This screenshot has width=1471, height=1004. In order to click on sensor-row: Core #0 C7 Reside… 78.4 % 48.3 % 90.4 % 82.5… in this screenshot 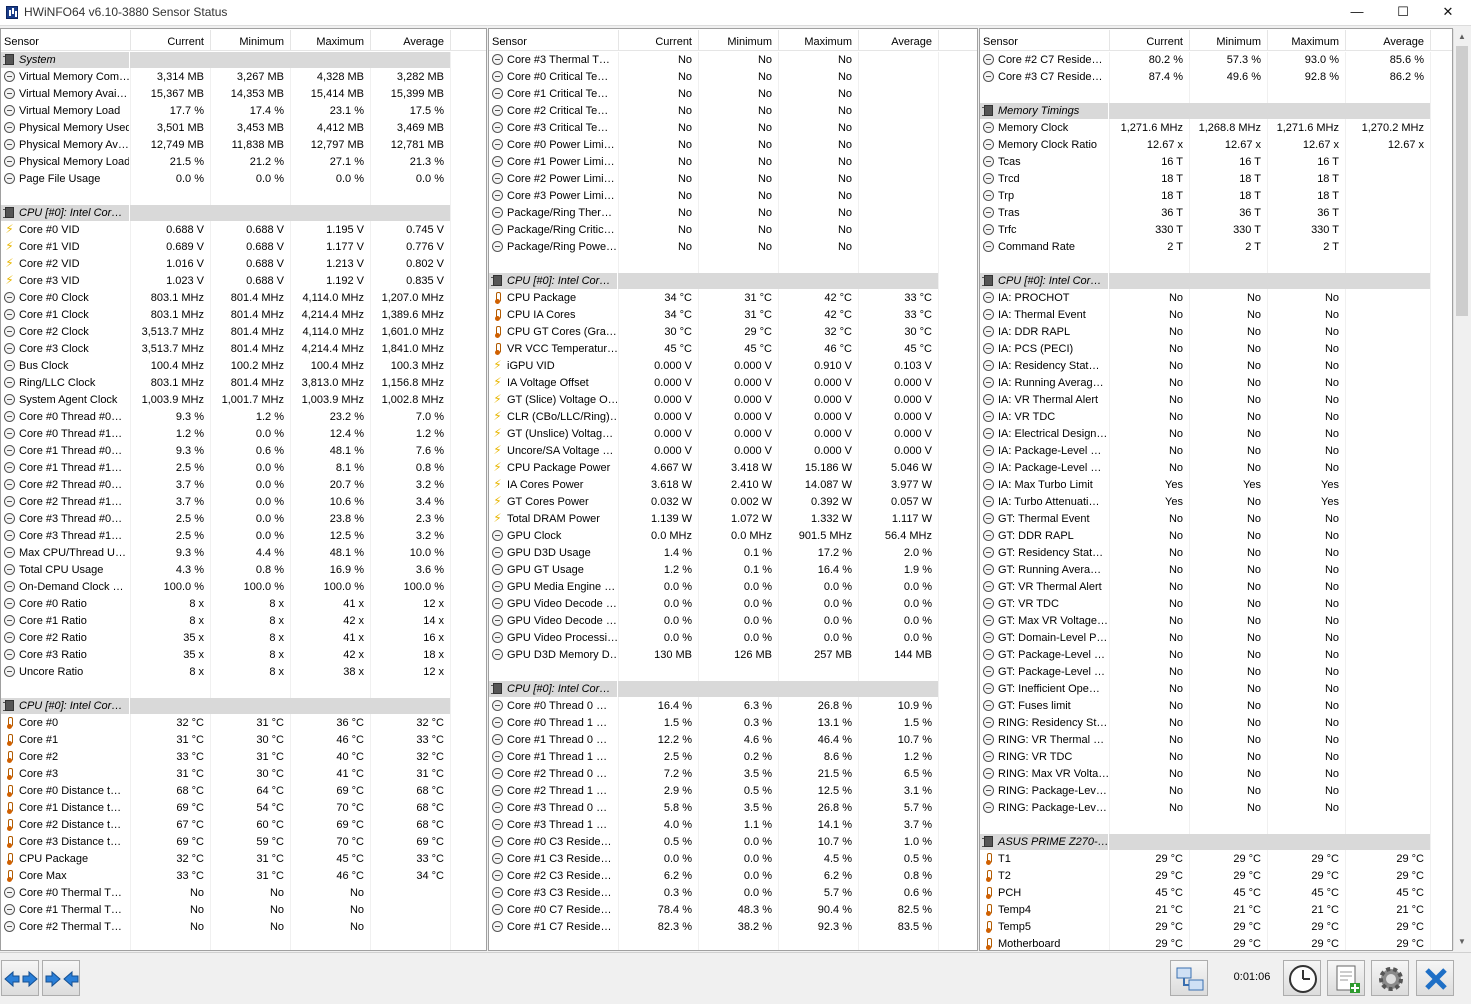, I will do `click(733, 910)`.